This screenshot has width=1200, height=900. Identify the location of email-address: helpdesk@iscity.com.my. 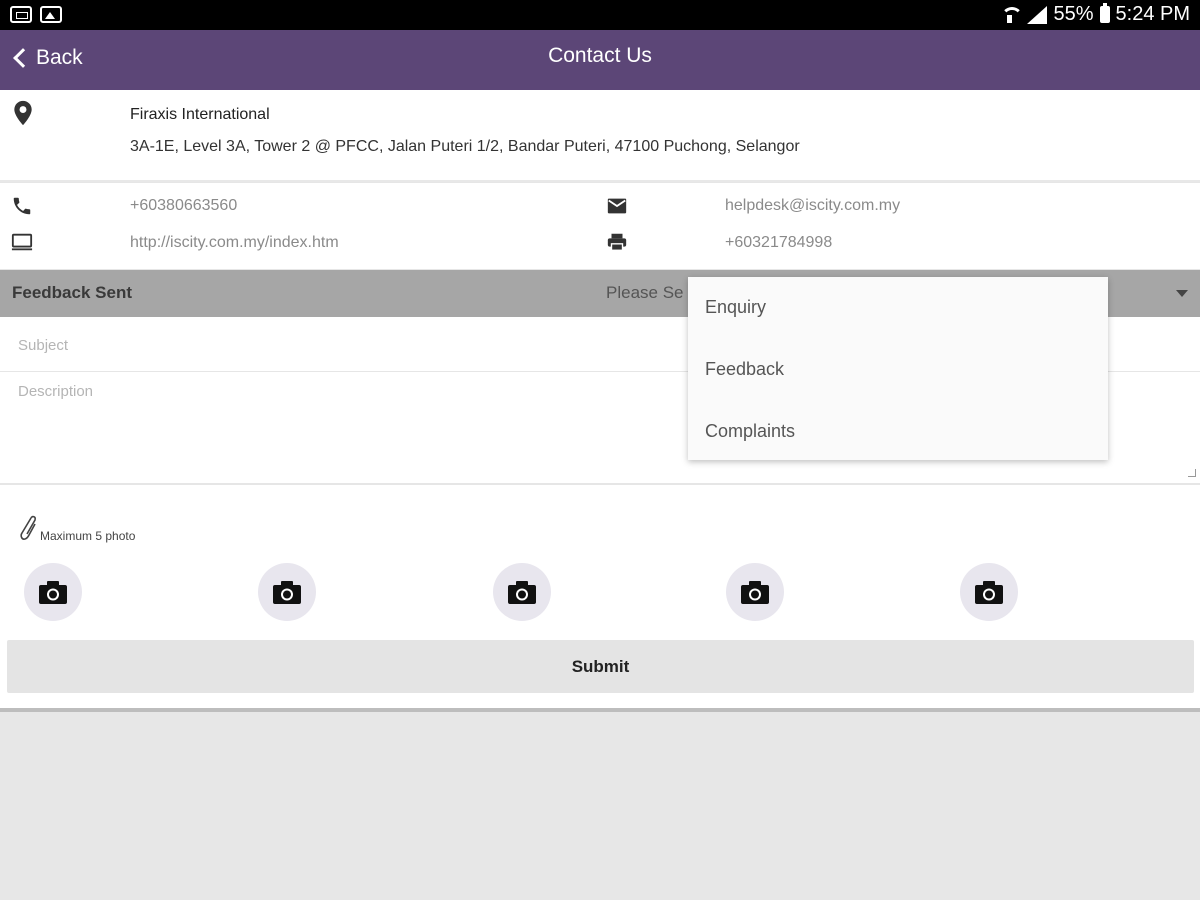
(812, 206).